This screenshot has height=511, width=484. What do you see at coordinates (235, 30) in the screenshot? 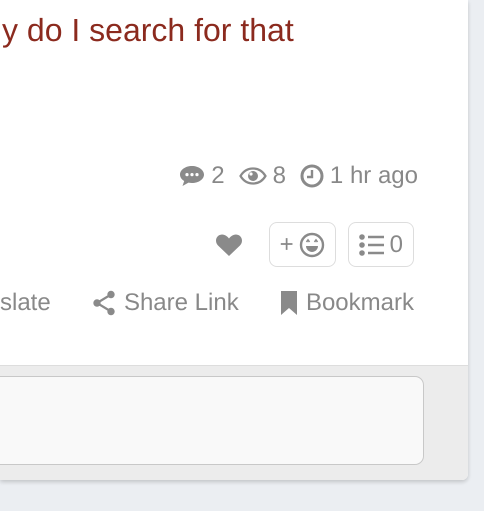
I see `post-title: y do I search for that` at bounding box center [235, 30].